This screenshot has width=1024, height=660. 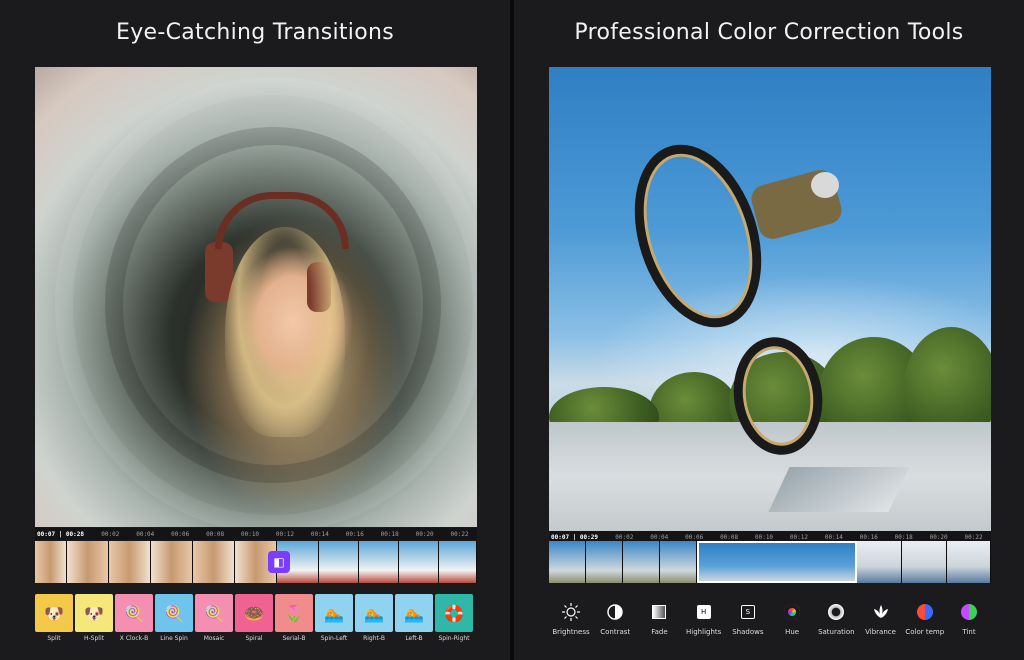 I want to click on transition-item: 🏊 Right-B, so click(x=374, y=622).